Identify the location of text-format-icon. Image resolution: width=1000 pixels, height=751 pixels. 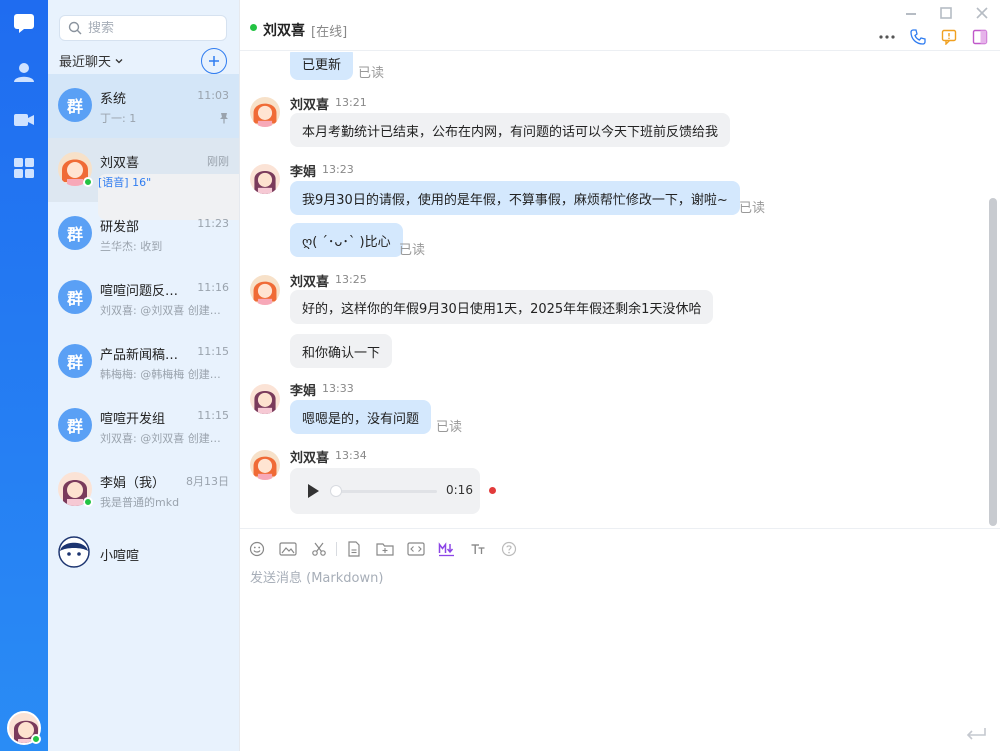
(478, 549).